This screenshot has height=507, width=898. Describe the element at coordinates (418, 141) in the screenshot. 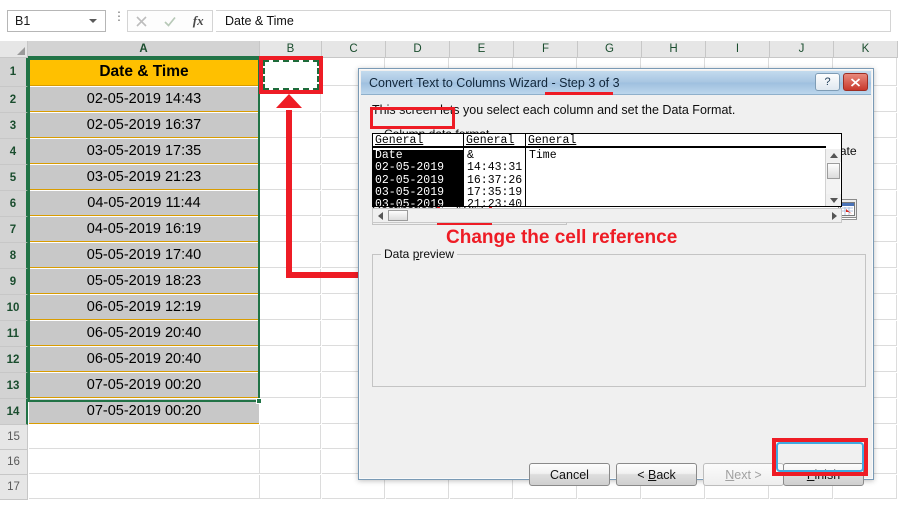

I see `data-preview-header-0: General` at that location.